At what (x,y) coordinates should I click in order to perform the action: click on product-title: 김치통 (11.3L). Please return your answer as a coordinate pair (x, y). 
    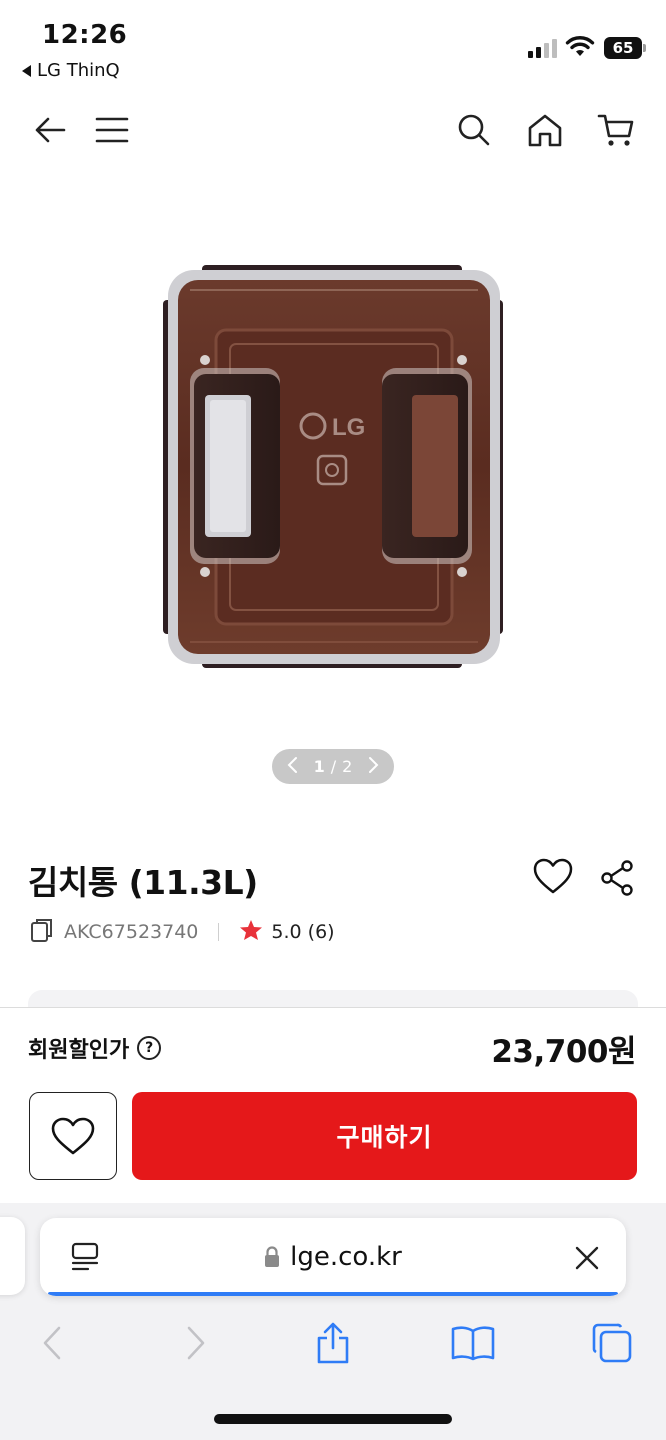
    Looking at the image, I should click on (143, 882).